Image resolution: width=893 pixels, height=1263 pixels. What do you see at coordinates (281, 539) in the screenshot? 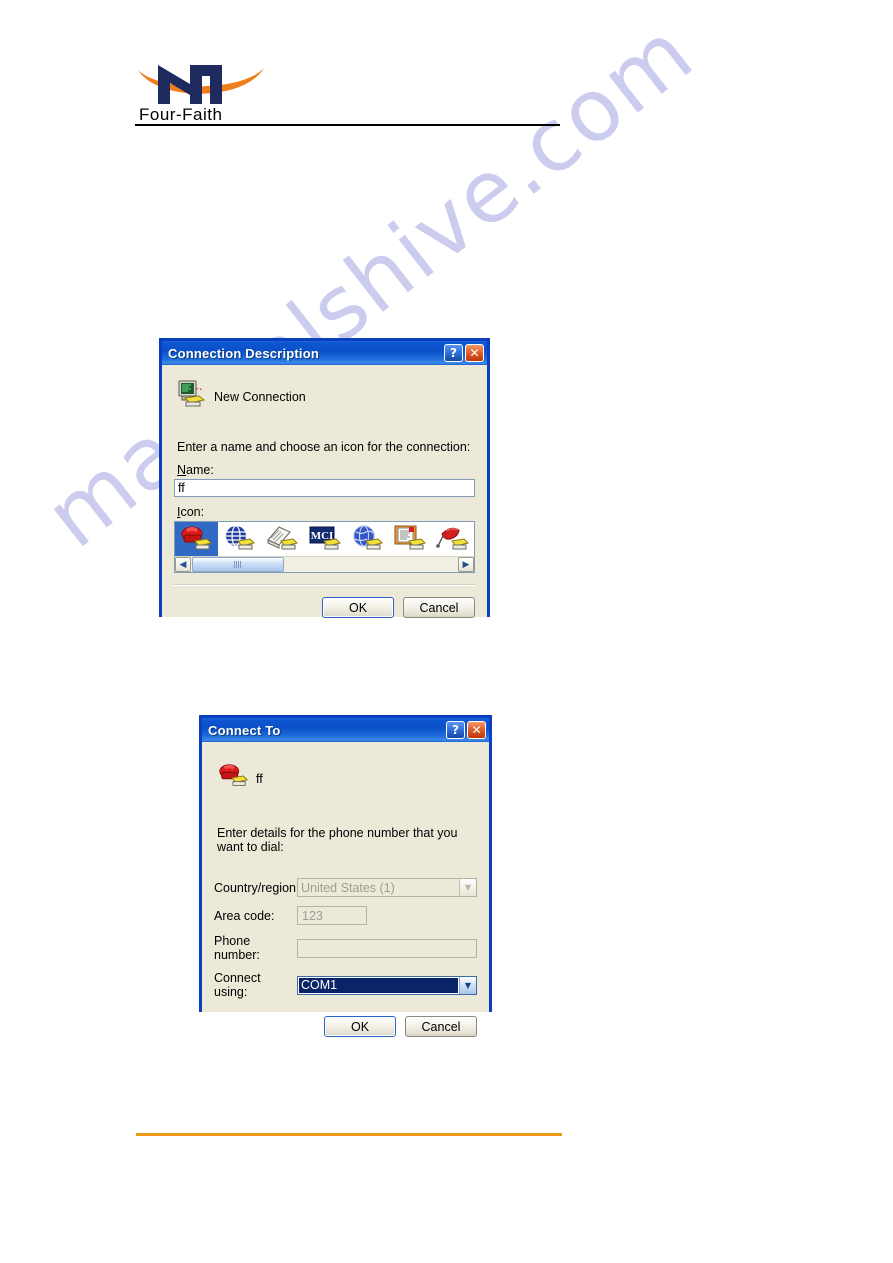
I see `icon-option-newspaper` at bounding box center [281, 539].